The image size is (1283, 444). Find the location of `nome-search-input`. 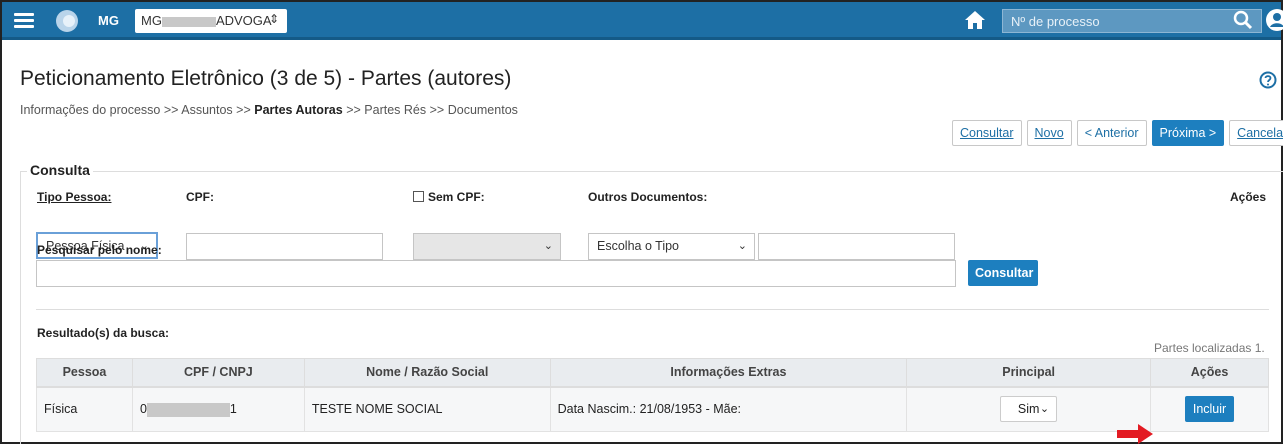

nome-search-input is located at coordinates (496, 273).